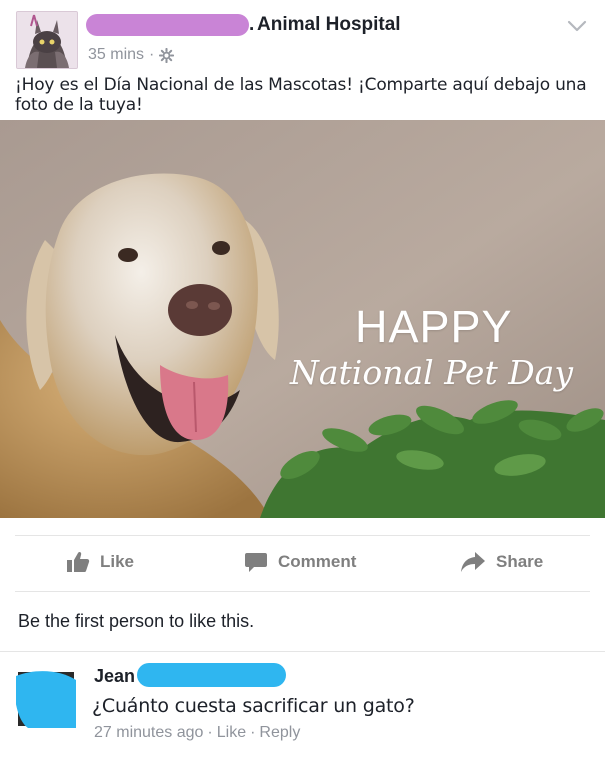 The height and width of the screenshot is (760, 605). Describe the element at coordinates (473, 562) in the screenshot. I see `share-icon` at that location.